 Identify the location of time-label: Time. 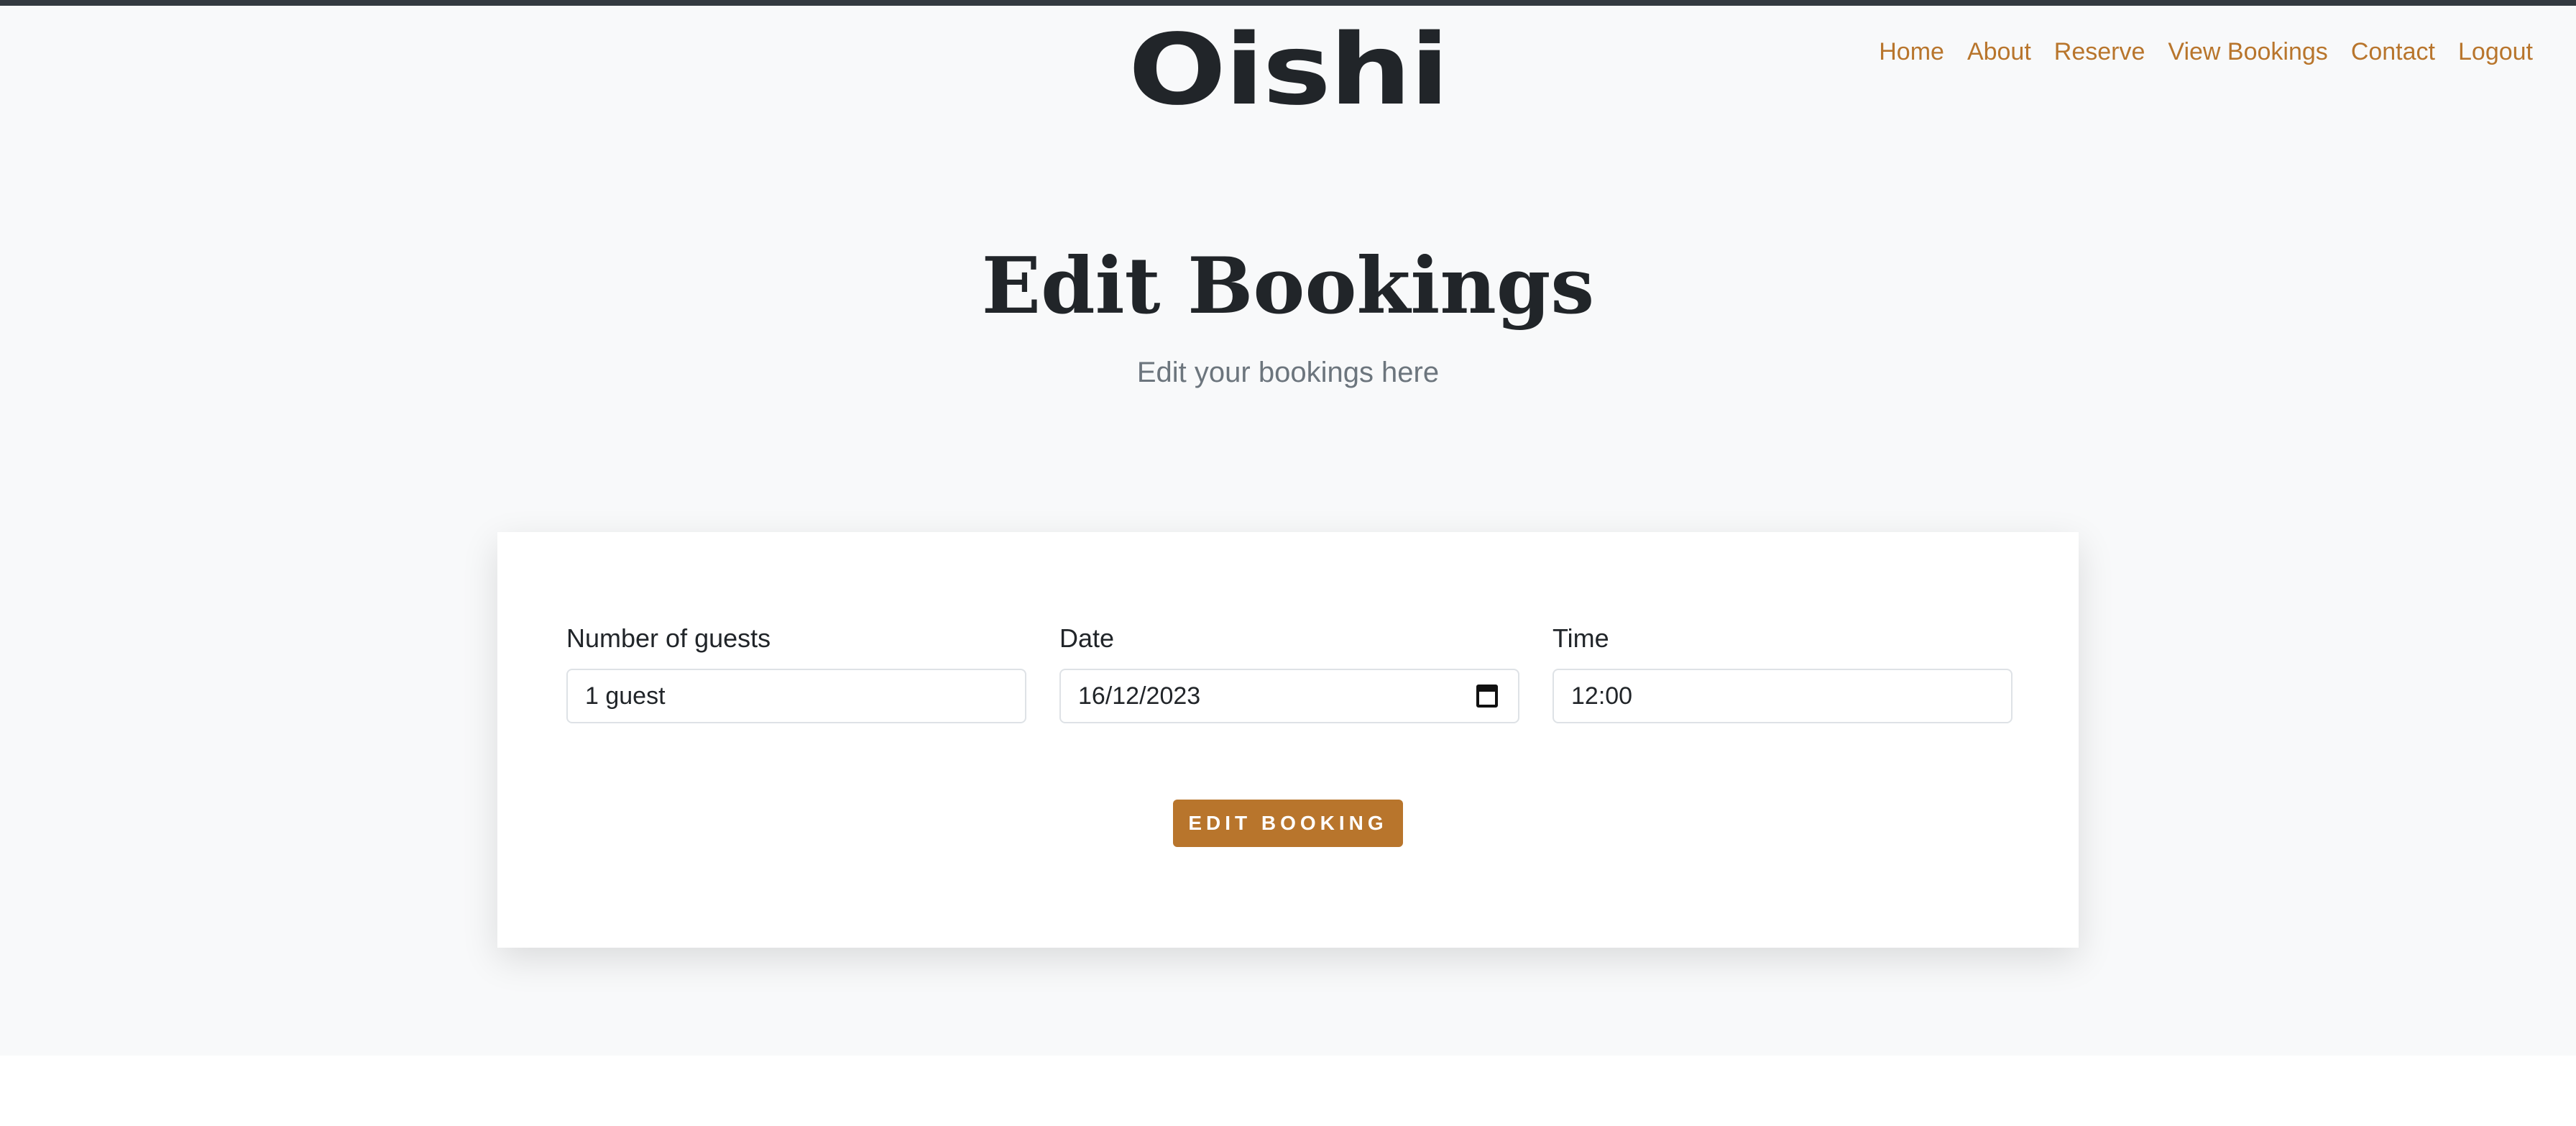
(1580, 638).